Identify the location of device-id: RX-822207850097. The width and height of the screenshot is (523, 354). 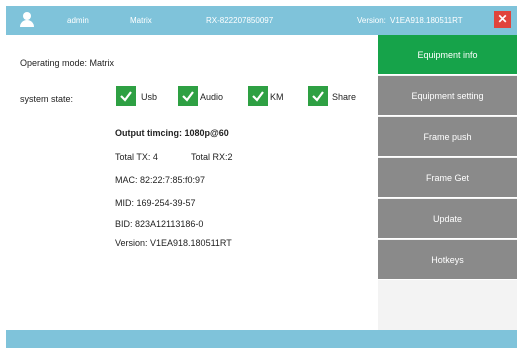
(240, 20).